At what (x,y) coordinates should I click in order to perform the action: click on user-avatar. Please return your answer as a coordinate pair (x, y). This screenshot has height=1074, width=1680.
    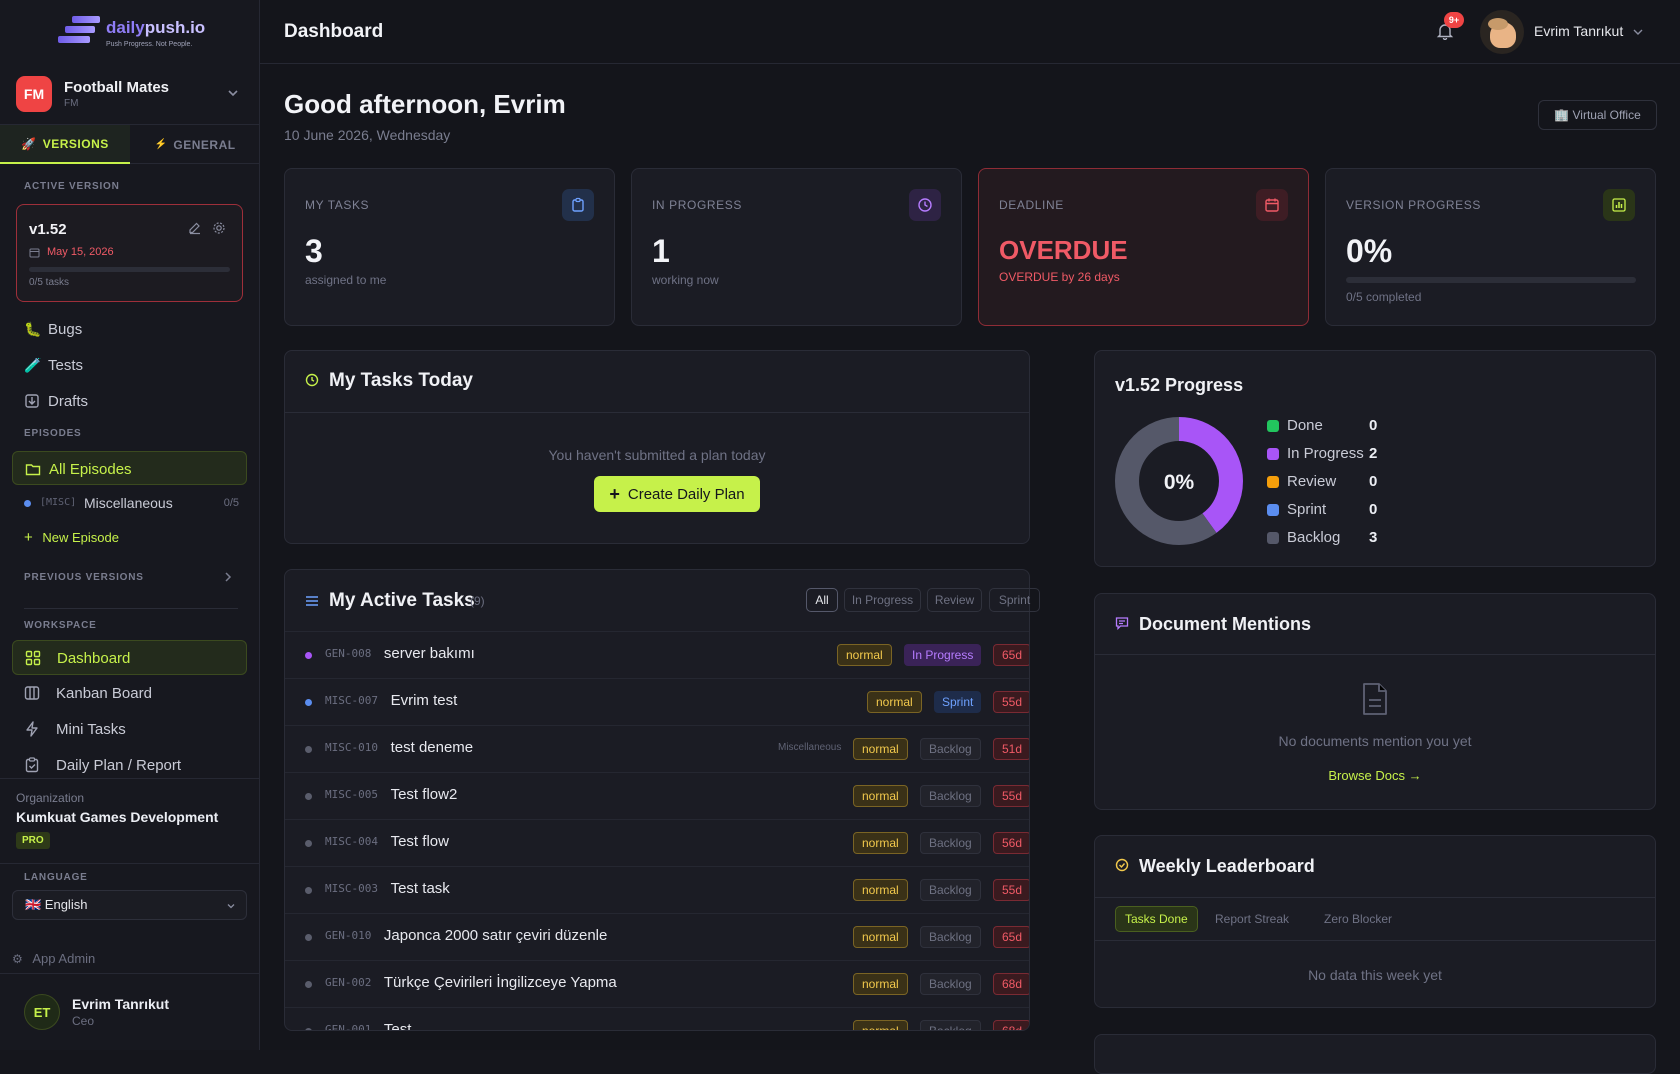
    Looking at the image, I should click on (1502, 32).